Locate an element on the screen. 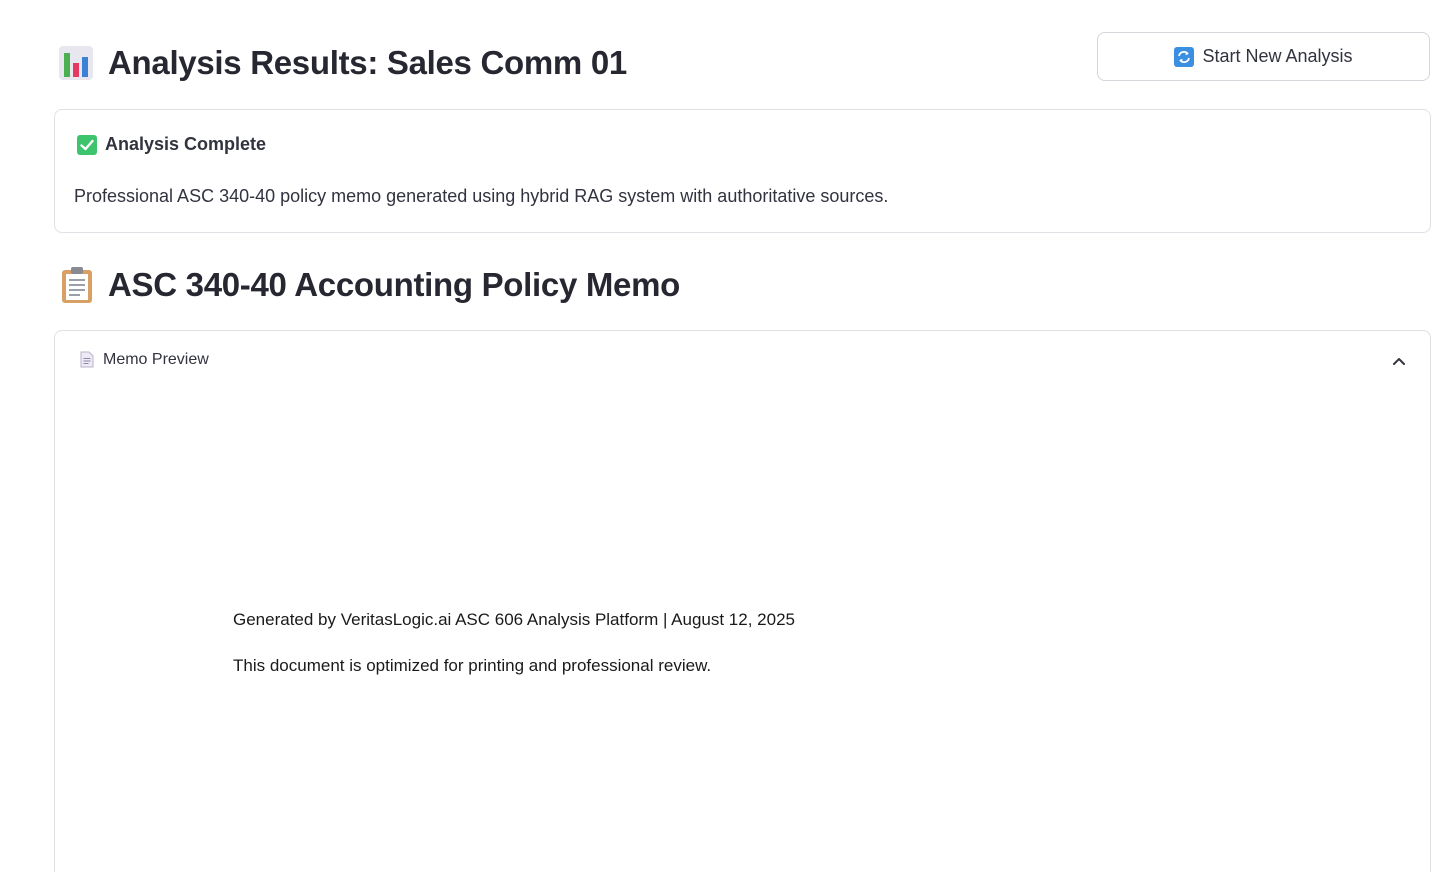 The width and height of the screenshot is (1455, 872). status-title: Analysis Complete is located at coordinates (186, 144).